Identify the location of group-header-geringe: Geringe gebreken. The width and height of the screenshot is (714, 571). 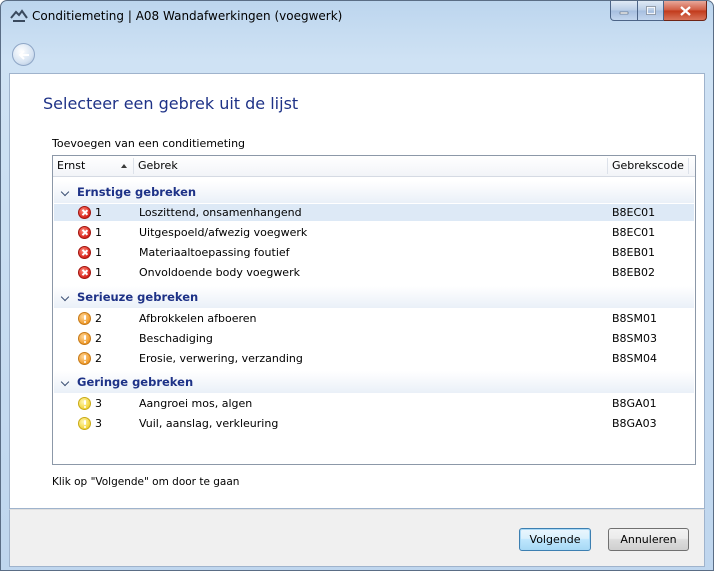
(374, 382).